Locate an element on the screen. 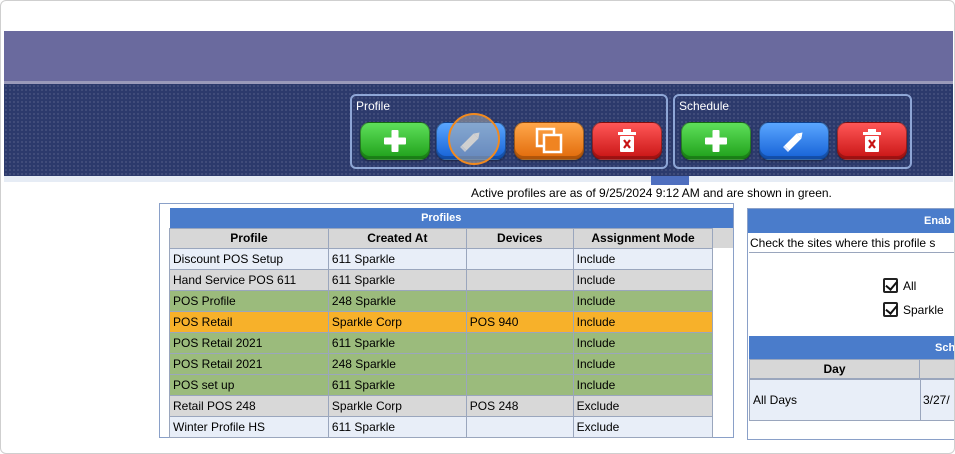  schedule-header-label: Sch is located at coordinates (945, 348).